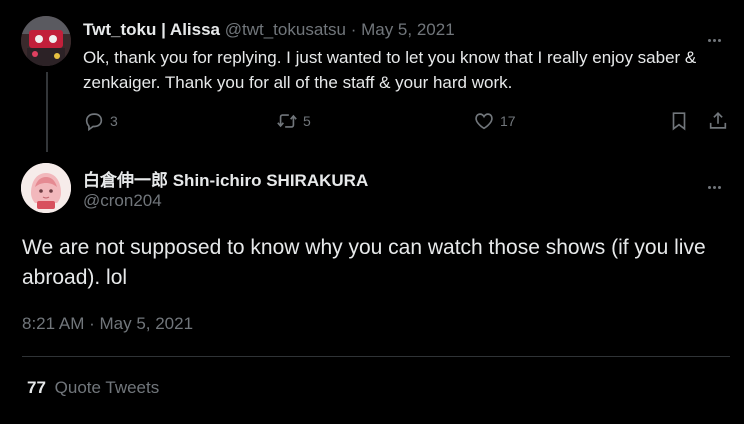 This screenshot has width=744, height=424. What do you see at coordinates (508, 121) in the screenshot?
I see `like-count: 17` at bounding box center [508, 121].